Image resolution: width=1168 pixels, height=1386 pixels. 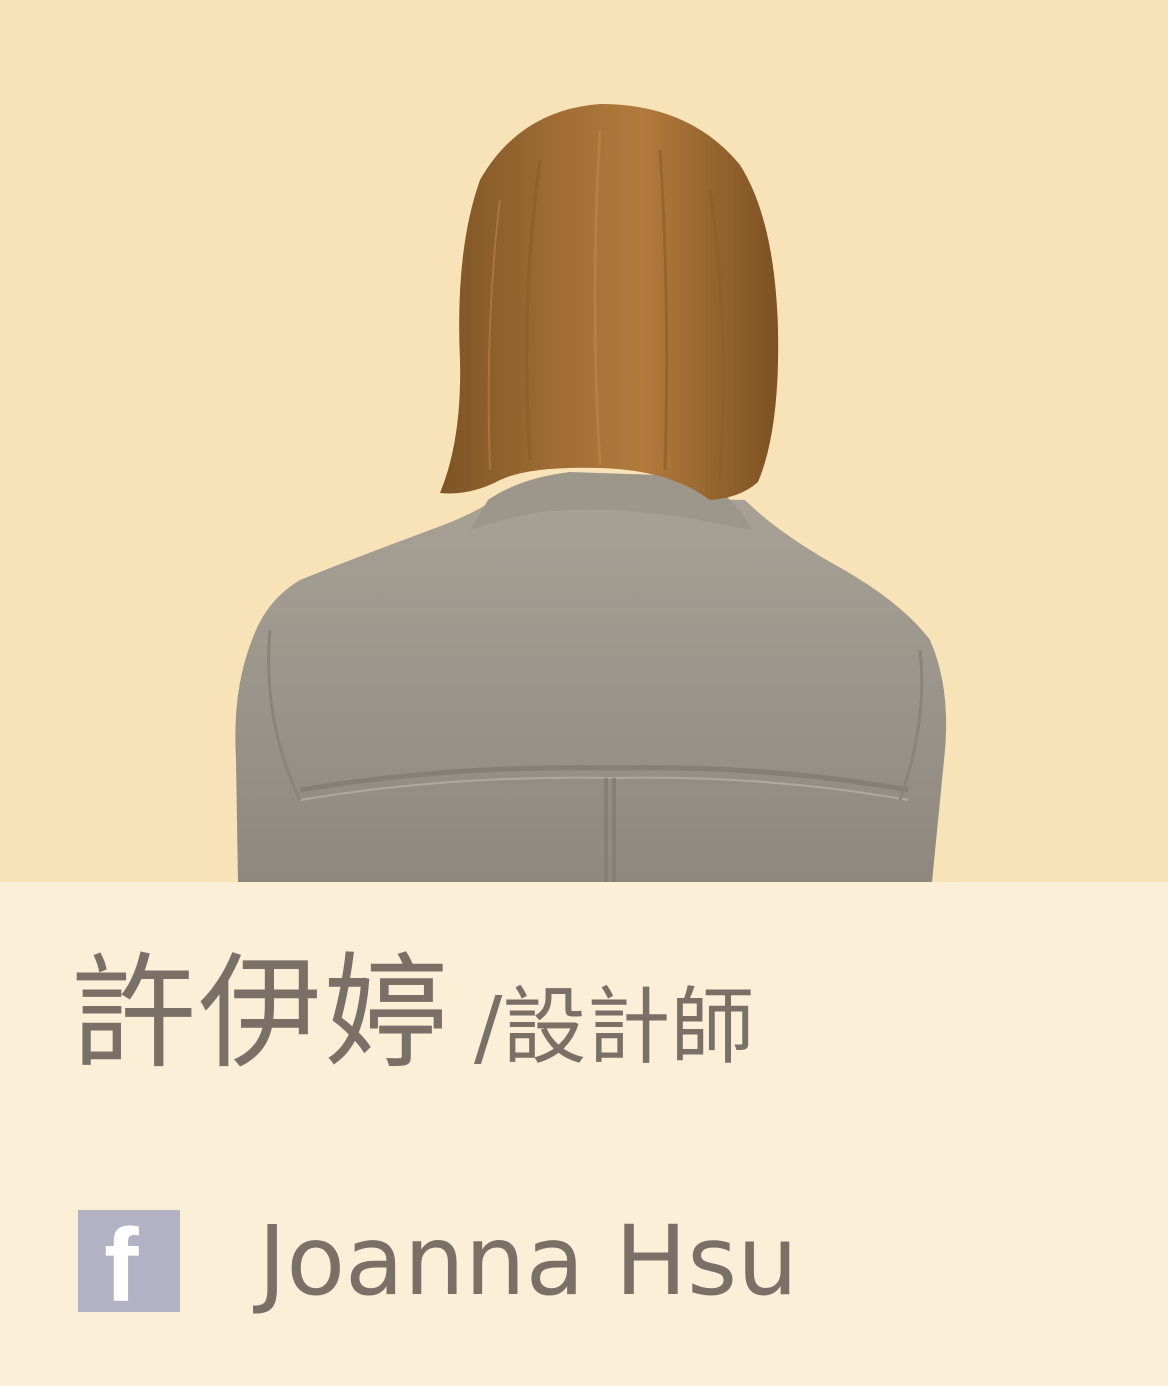 I want to click on name-title-line: 許伊婷/設計師, so click(x=413, y=1014).